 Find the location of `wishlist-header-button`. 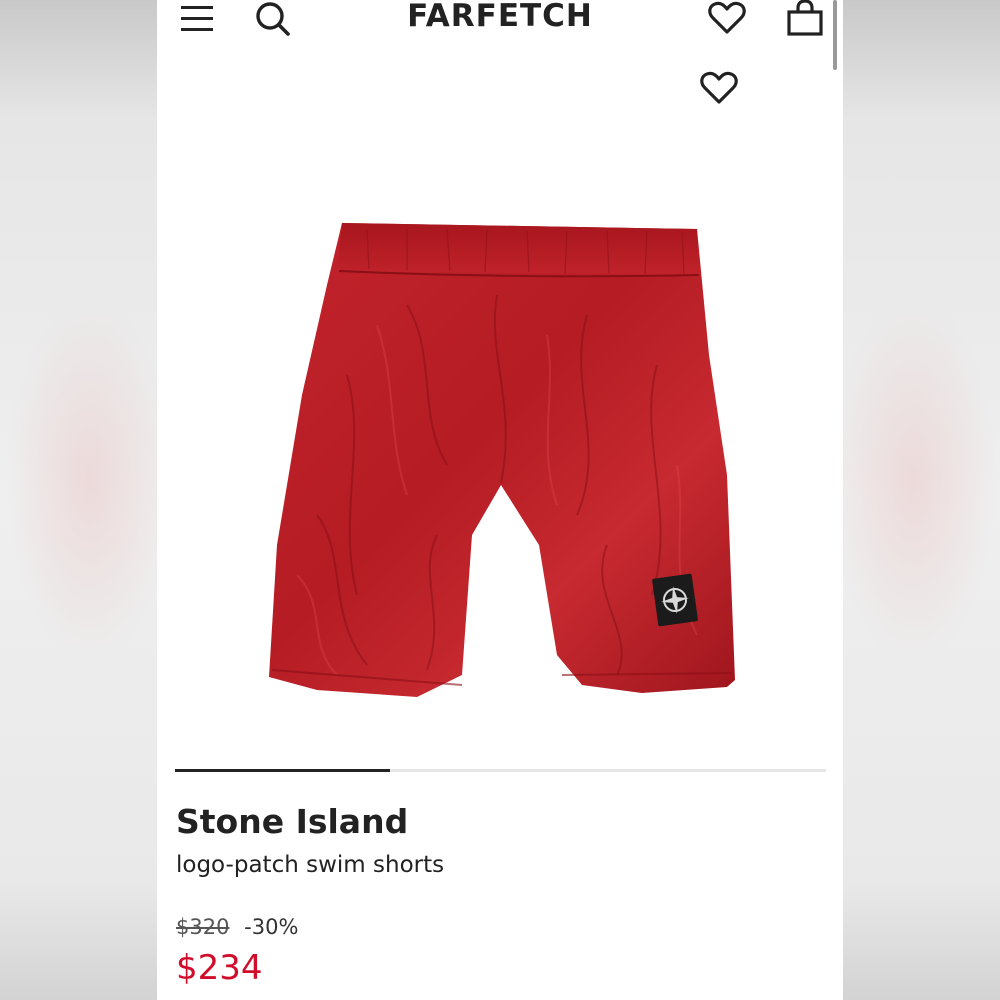

wishlist-header-button is located at coordinates (727, 18).